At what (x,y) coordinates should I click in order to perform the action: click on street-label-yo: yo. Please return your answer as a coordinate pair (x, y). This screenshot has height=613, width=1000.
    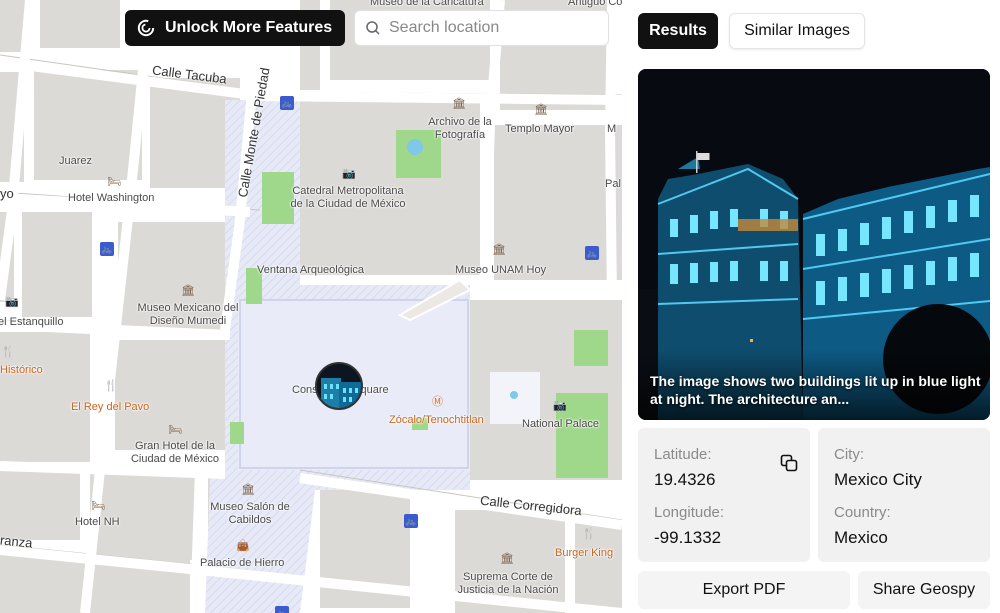
    Looking at the image, I should click on (7, 193).